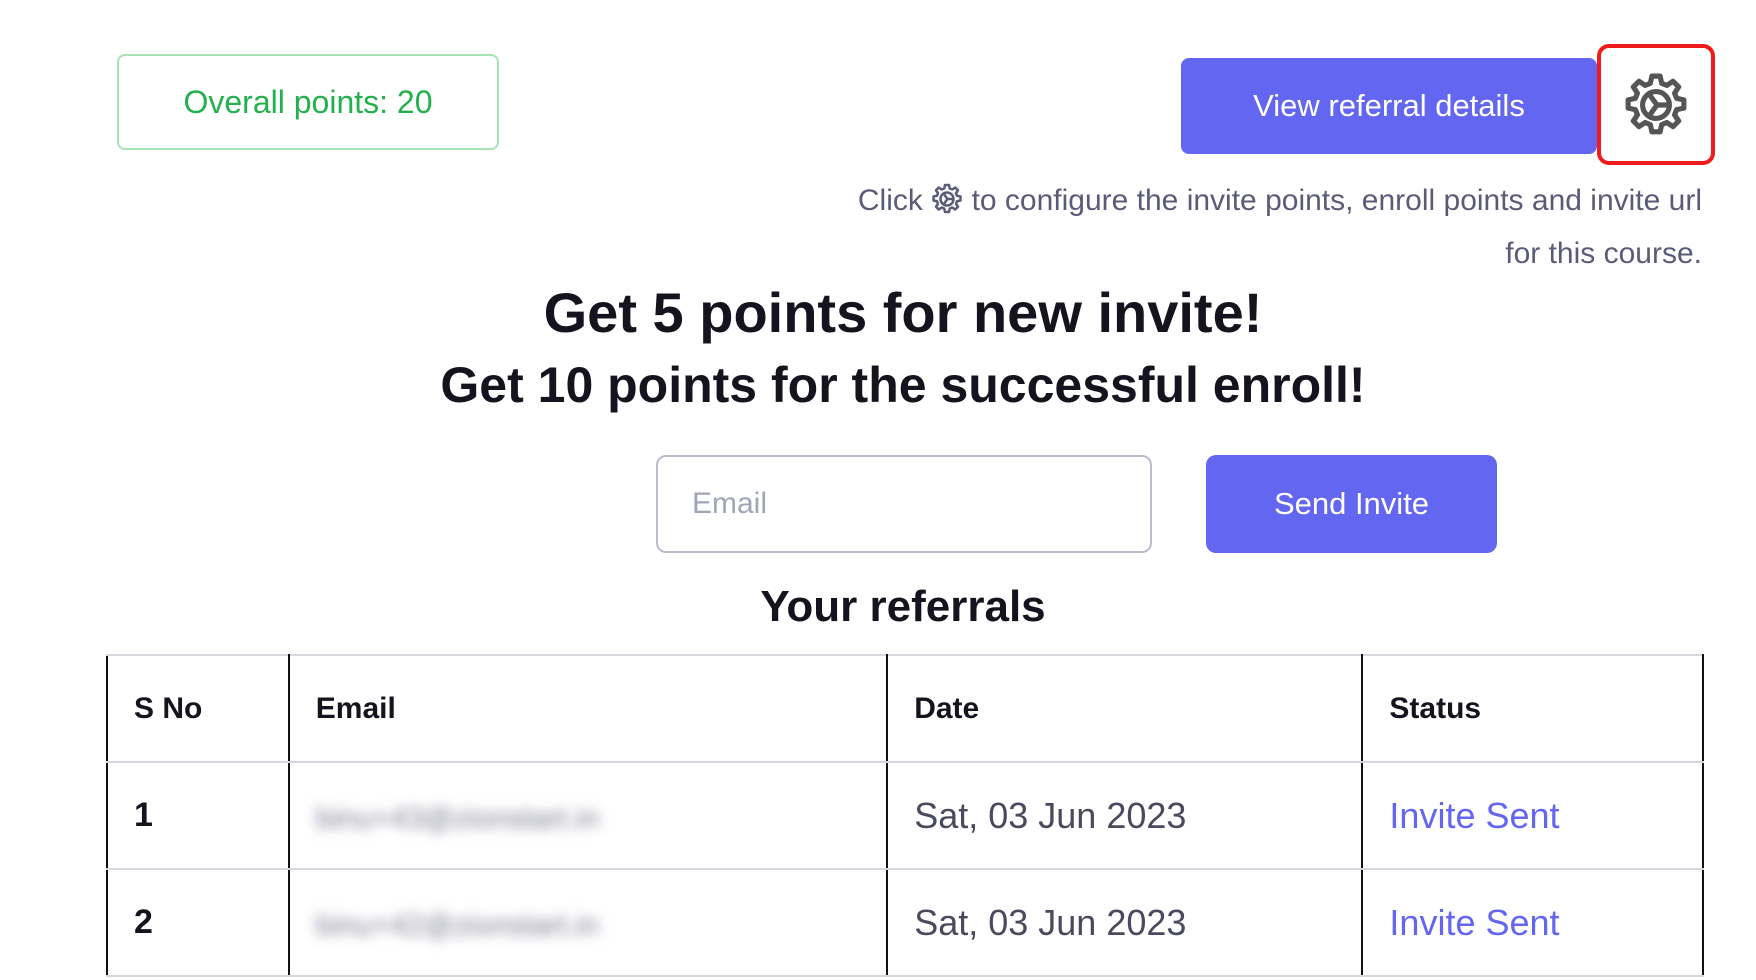  What do you see at coordinates (198, 708) in the screenshot?
I see `column-header-sno: S No` at bounding box center [198, 708].